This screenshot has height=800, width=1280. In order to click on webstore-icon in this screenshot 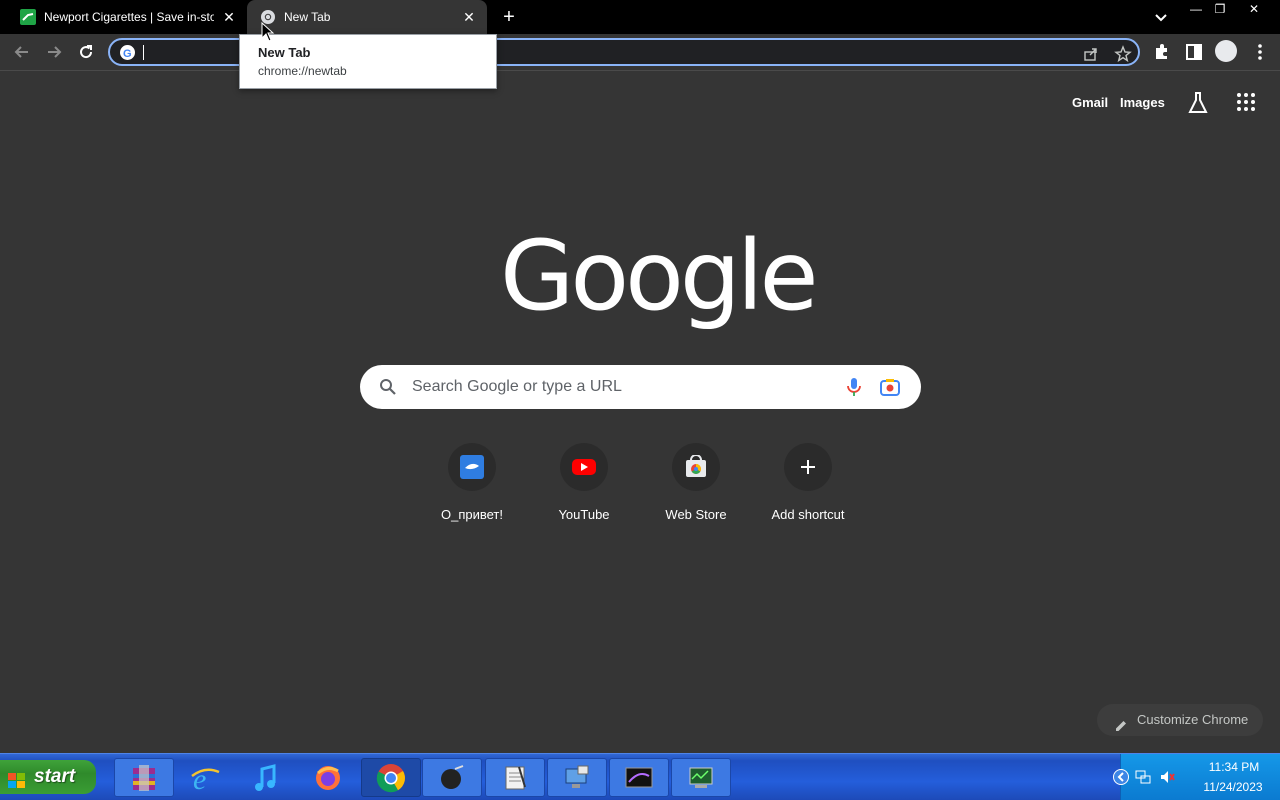, I will do `click(696, 466)`.